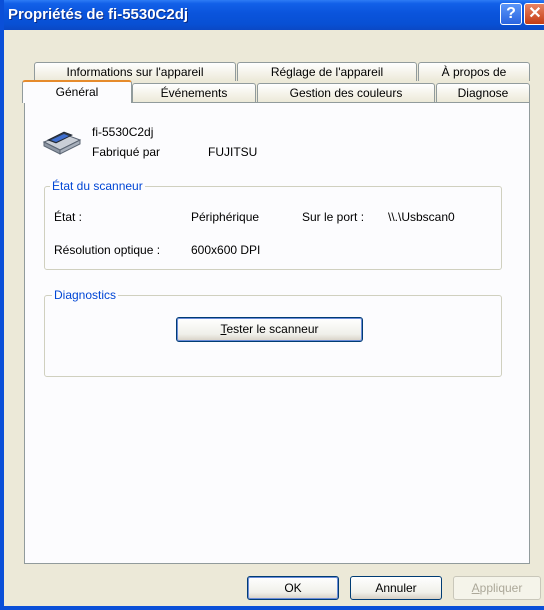 This screenshot has width=544, height=610. I want to click on tab-device-information: Informations sur l'appareil, so click(135, 71).